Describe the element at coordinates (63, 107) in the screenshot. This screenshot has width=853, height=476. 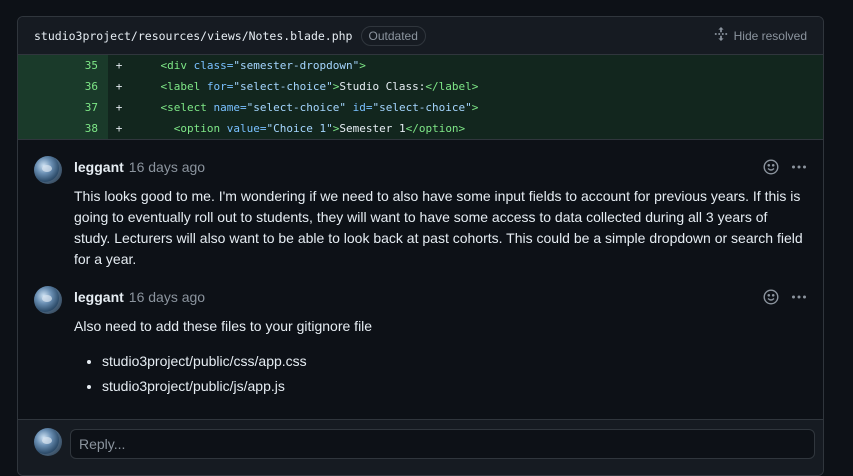
I see `line-number: 37` at that location.